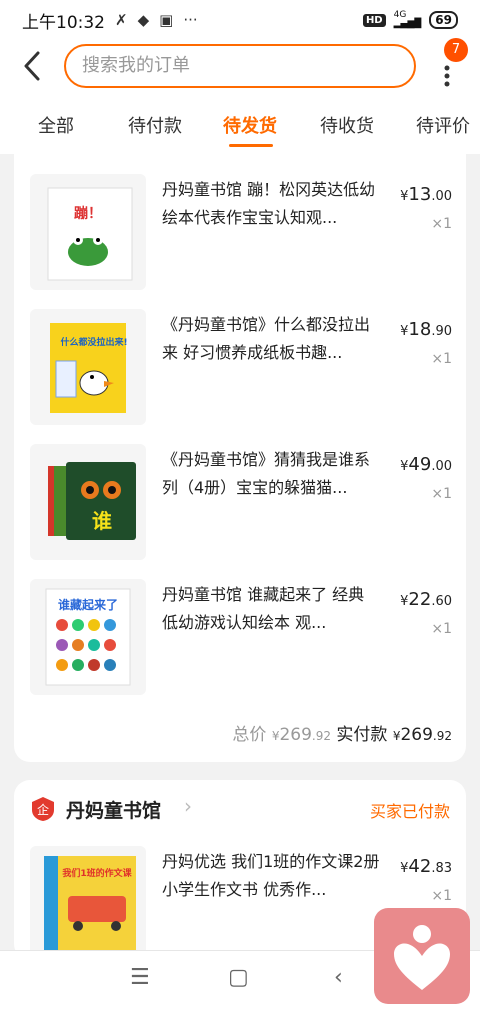  I want to click on tab-all: 全部, so click(56, 125).